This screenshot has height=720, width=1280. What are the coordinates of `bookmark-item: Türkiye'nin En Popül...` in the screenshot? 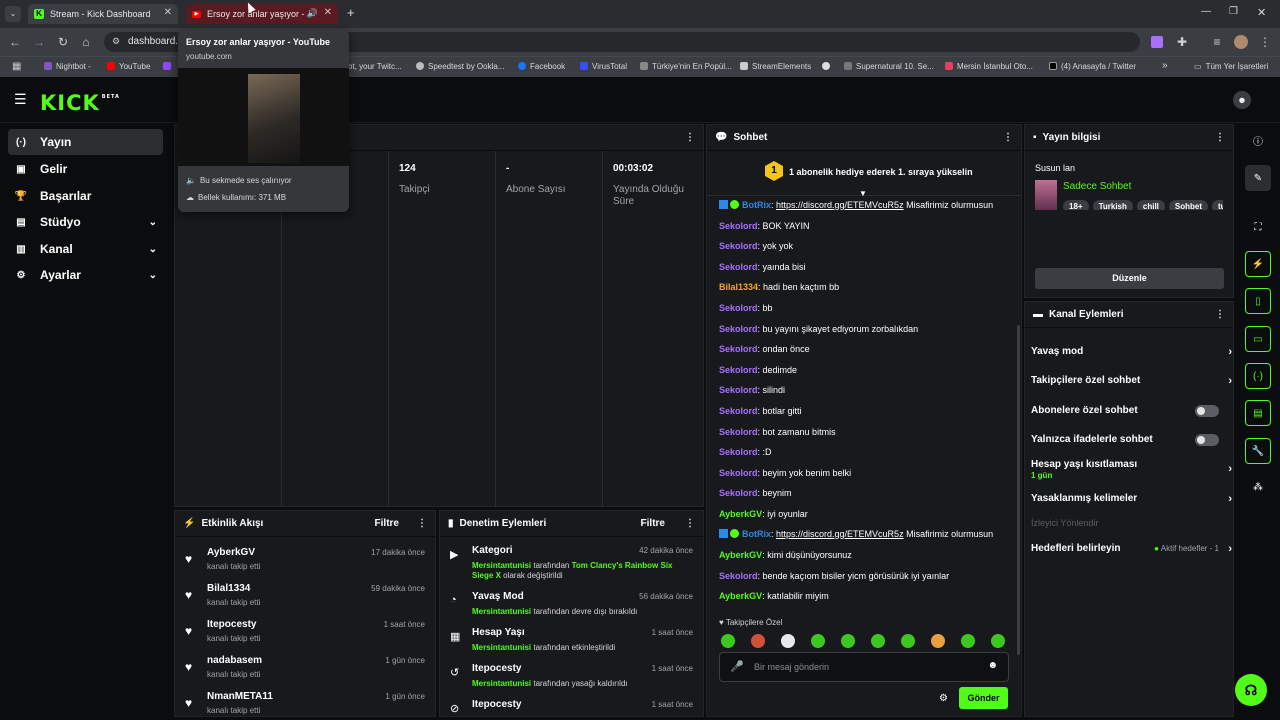 It's located at (686, 66).